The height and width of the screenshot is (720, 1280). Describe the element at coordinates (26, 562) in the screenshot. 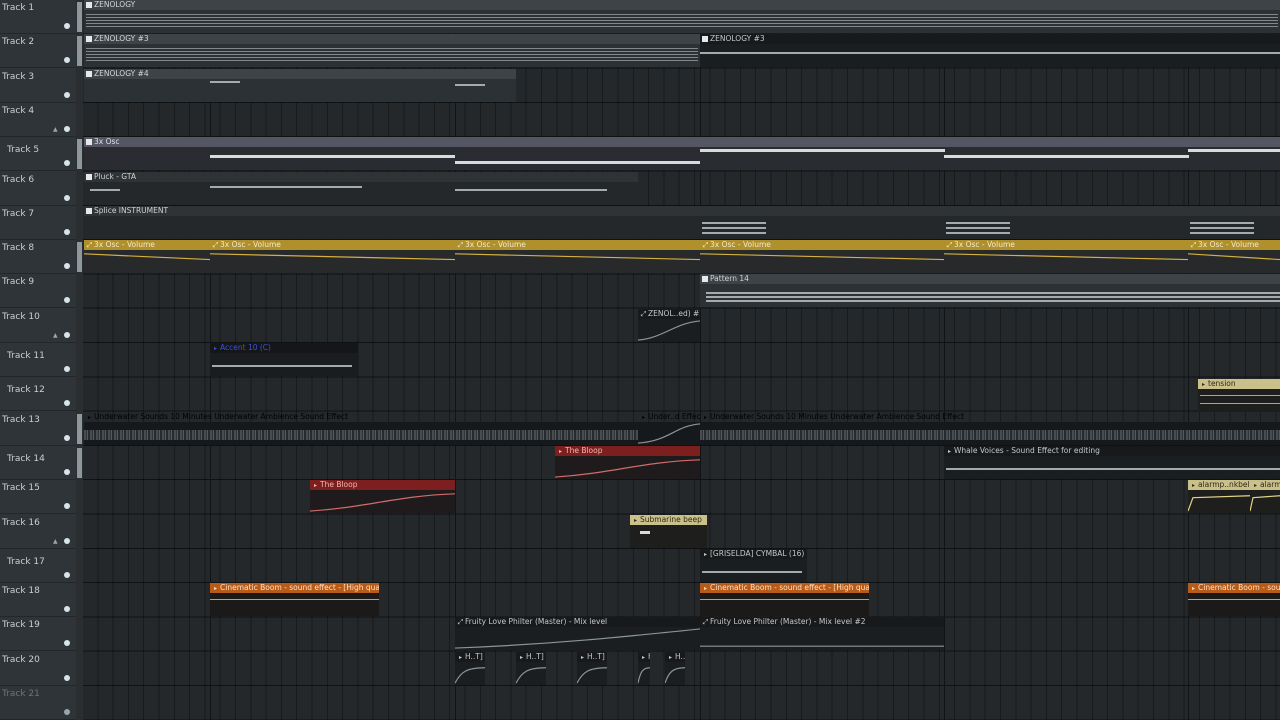

I see `track-name: Track 17` at that location.